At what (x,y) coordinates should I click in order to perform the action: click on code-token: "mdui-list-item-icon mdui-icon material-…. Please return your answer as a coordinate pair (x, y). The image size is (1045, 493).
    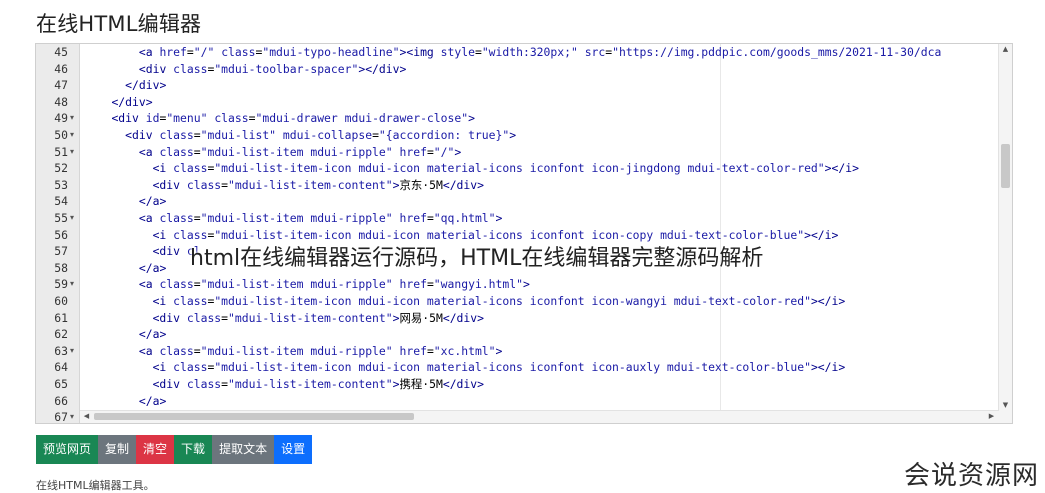
    Looking at the image, I should click on (512, 301).